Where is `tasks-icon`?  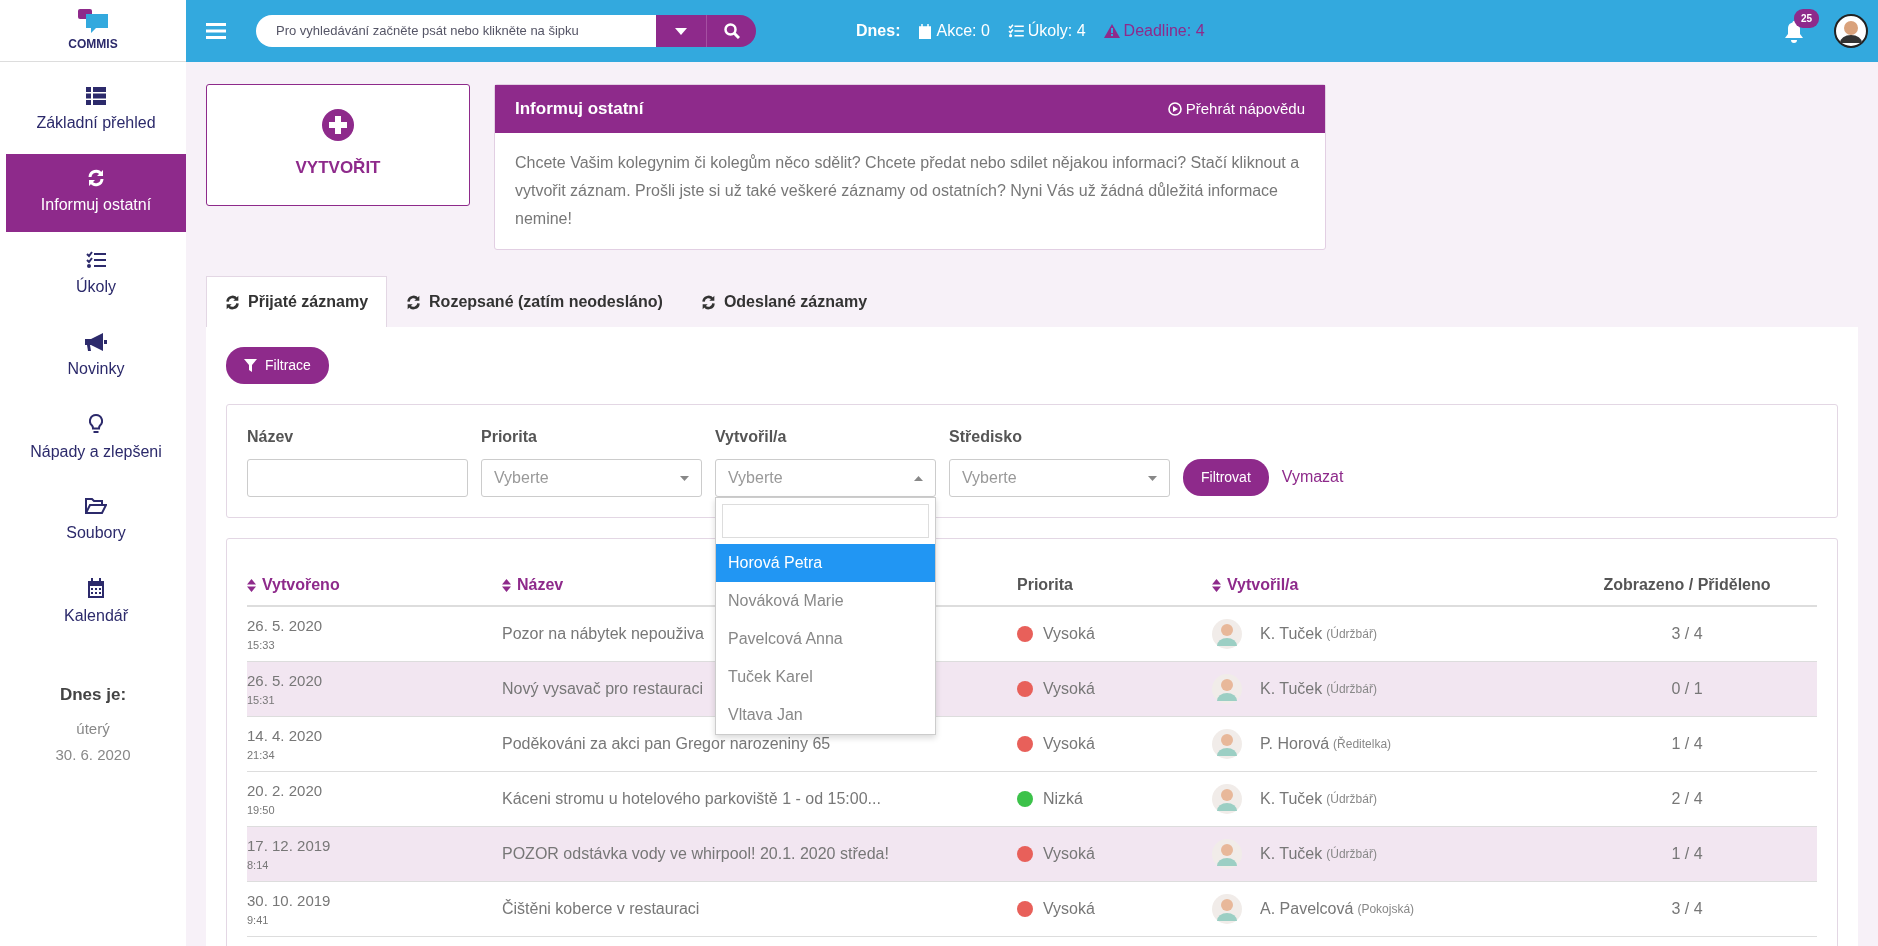
tasks-icon is located at coordinates (1015, 31).